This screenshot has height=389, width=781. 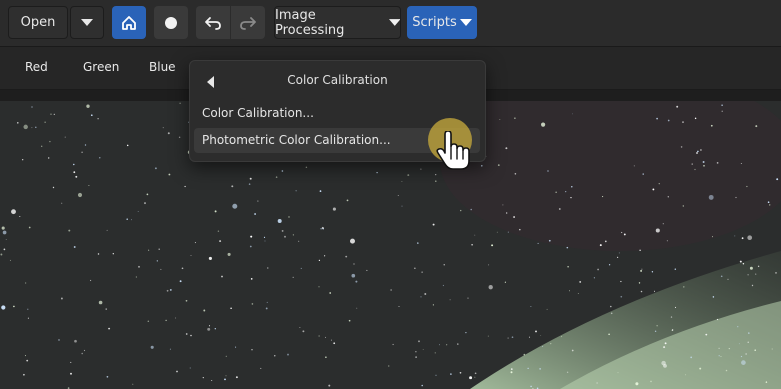 What do you see at coordinates (248, 22) in the screenshot?
I see `redo-button` at bounding box center [248, 22].